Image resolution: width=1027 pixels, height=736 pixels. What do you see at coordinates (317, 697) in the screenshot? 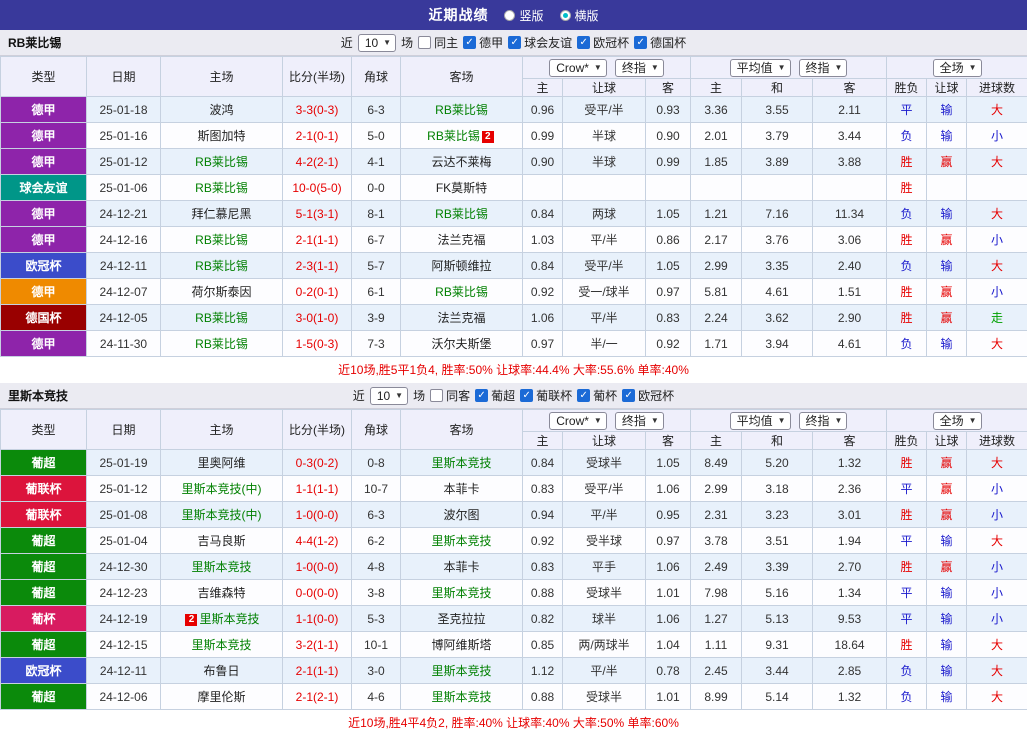
I see `match-score: 2-1(2-1)` at bounding box center [317, 697].